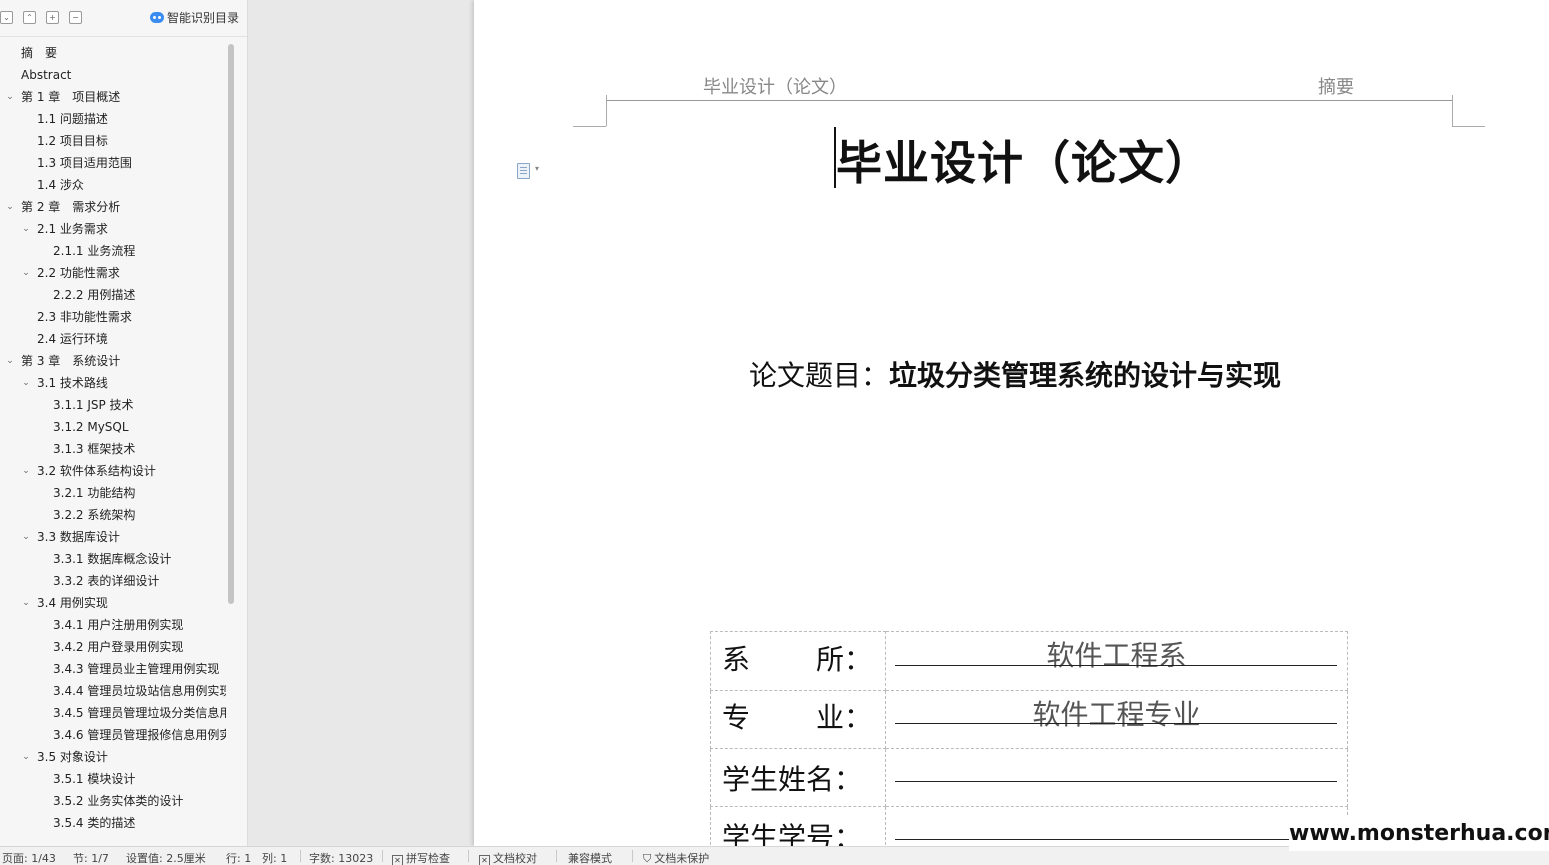 This screenshot has height=865, width=1549. I want to click on toc-item: ⌄ 第 1 章 项目概述, so click(113, 97).